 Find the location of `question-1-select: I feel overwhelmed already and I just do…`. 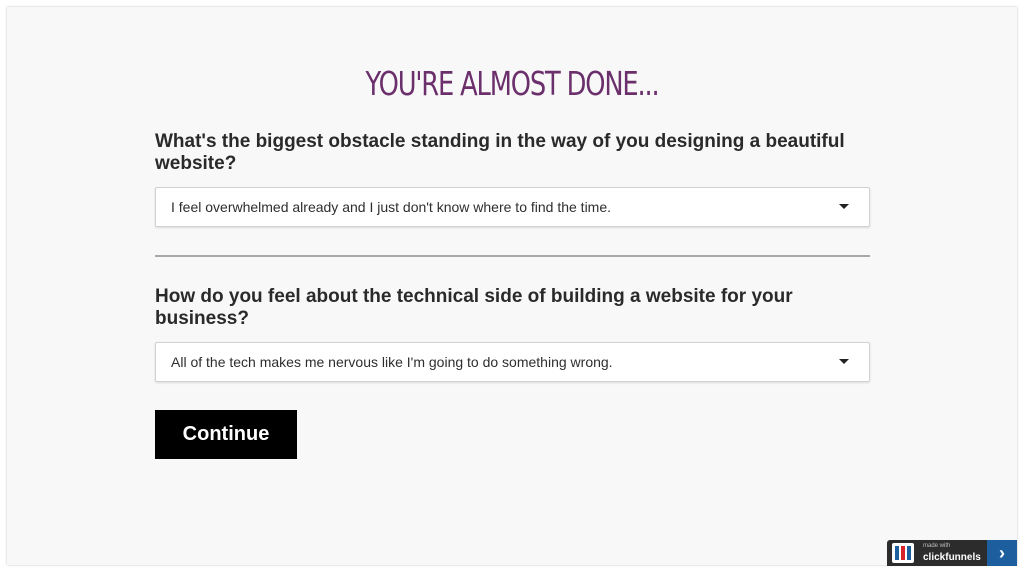

question-1-select: I feel overwhelmed already and I just do… is located at coordinates (512, 207).